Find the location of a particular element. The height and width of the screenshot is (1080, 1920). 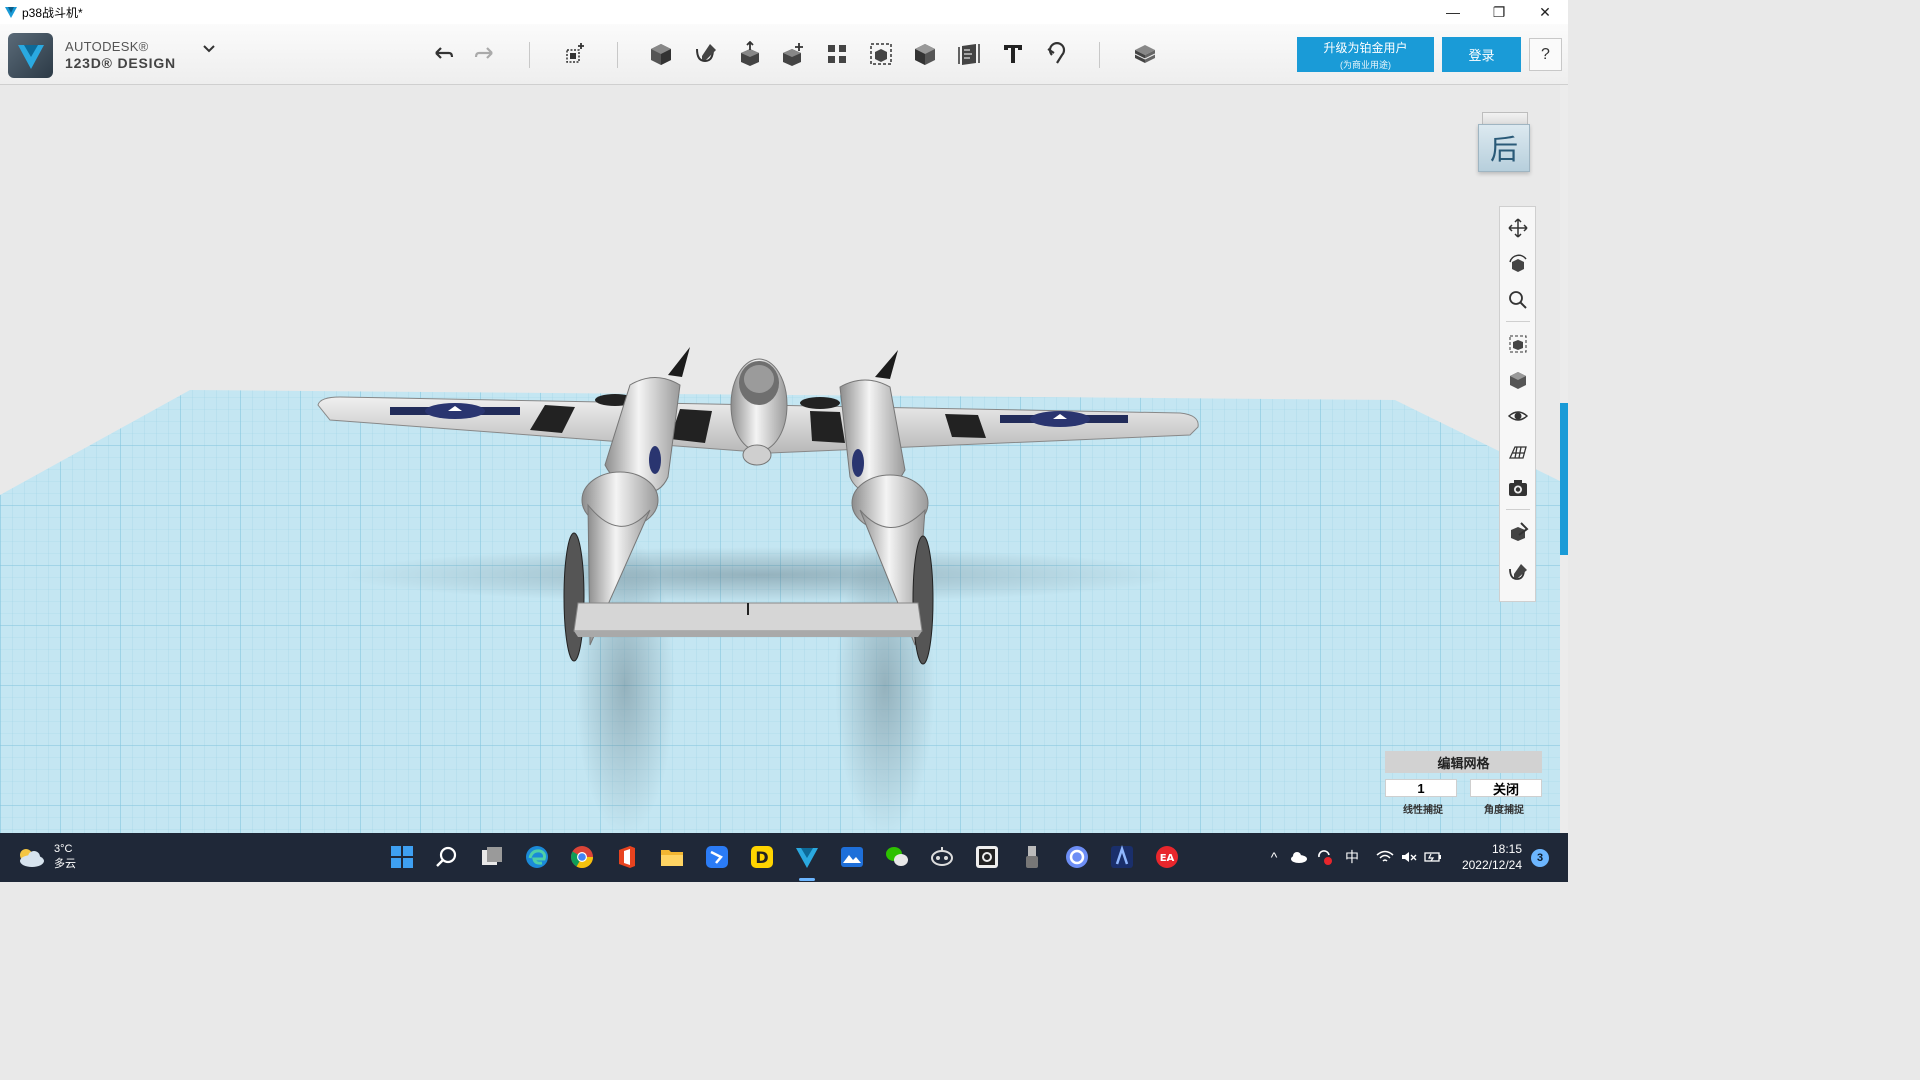

photos-button is located at coordinates (852, 857).